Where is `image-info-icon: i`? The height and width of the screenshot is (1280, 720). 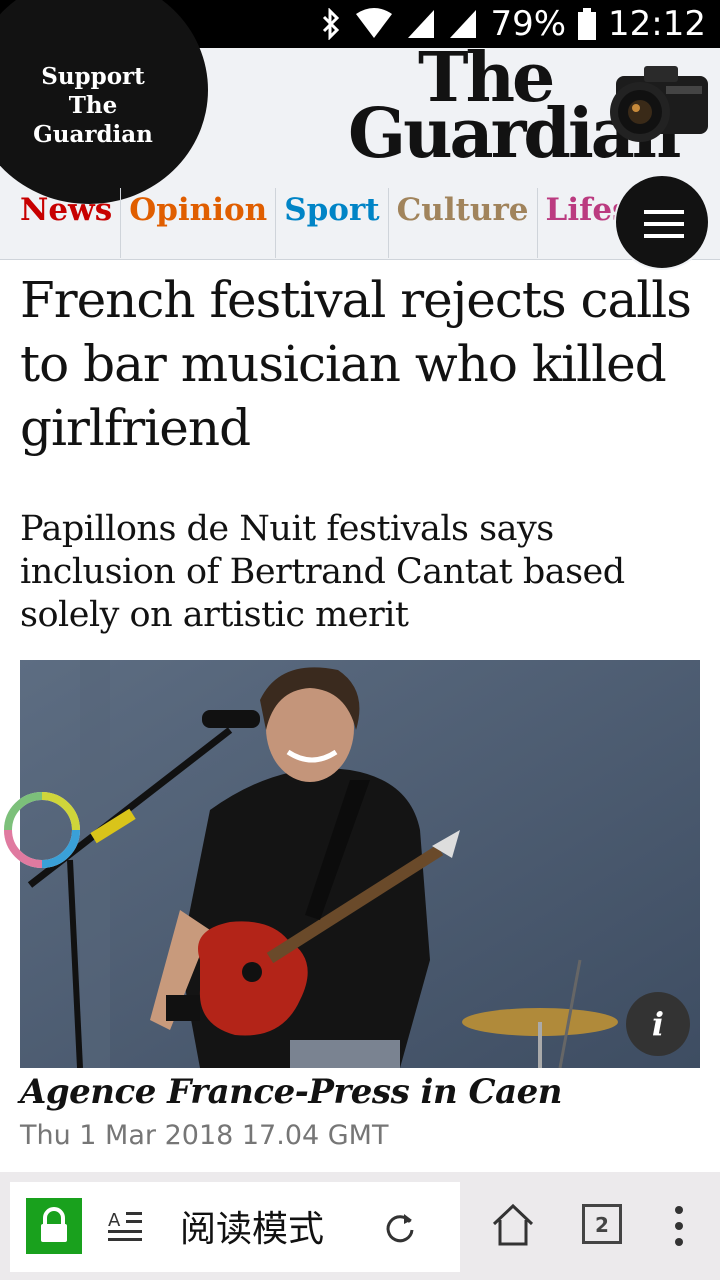
image-info-icon: i is located at coordinates (658, 1024).